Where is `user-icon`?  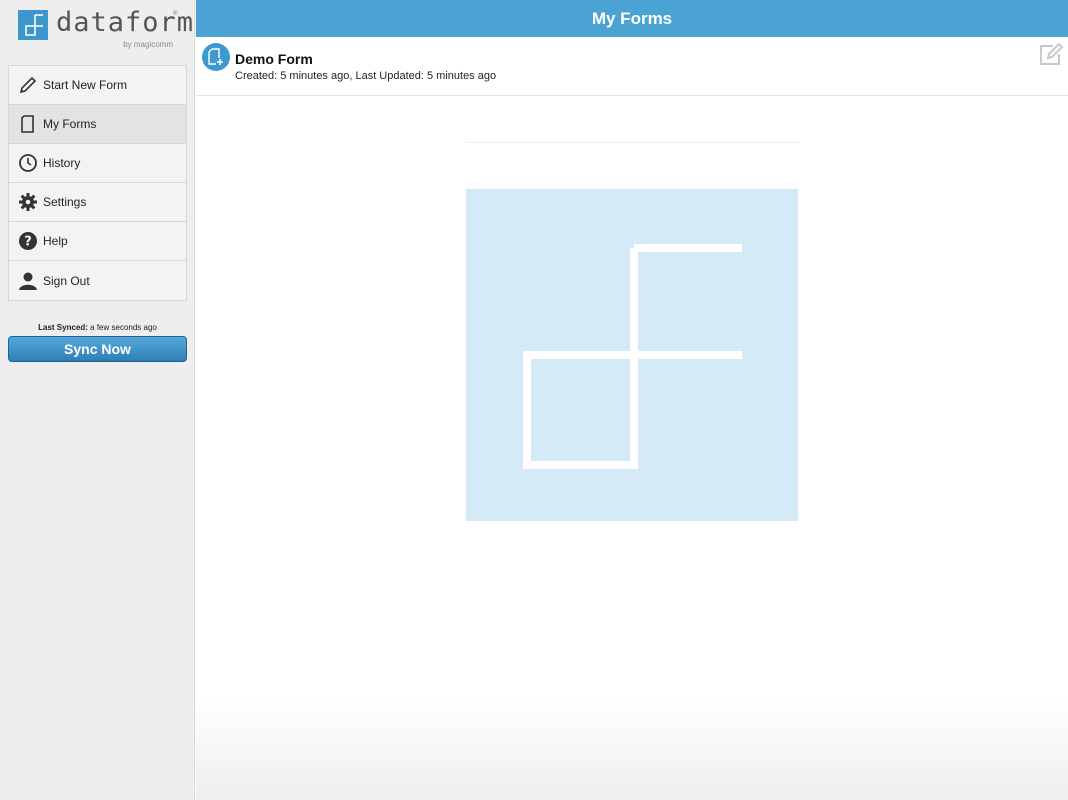
user-icon is located at coordinates (28, 281).